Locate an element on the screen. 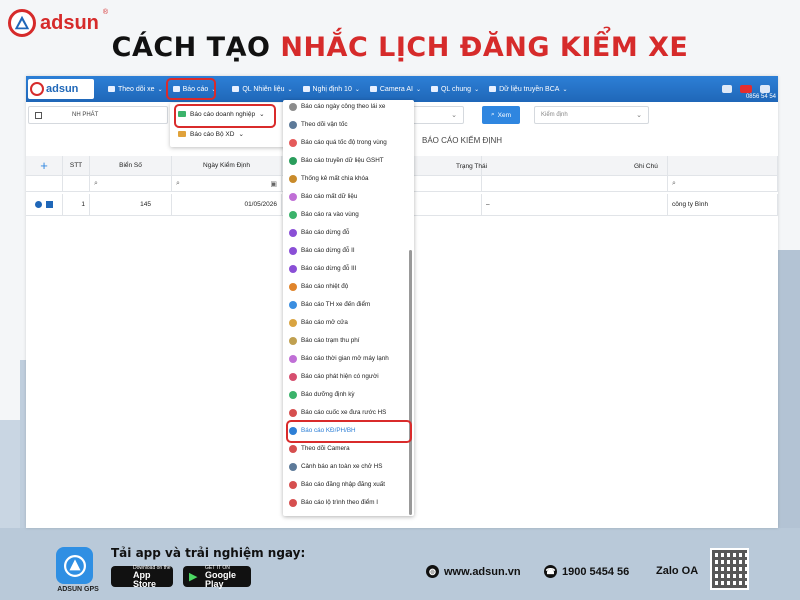  submenu-item: Báo cáo dừng đỗ is located at coordinates (319, 232).